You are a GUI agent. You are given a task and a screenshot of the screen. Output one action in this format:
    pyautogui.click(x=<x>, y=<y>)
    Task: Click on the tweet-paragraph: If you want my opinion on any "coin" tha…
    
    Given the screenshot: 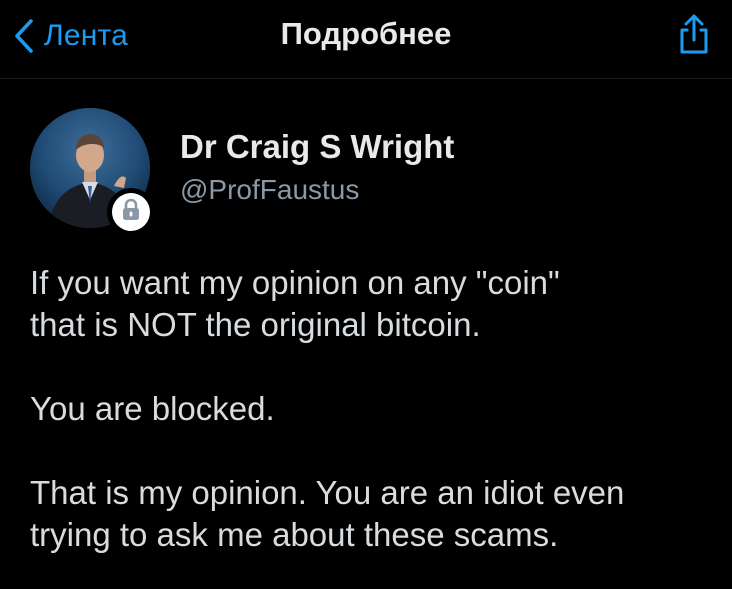 What is the action you would take?
    pyautogui.click(x=295, y=303)
    